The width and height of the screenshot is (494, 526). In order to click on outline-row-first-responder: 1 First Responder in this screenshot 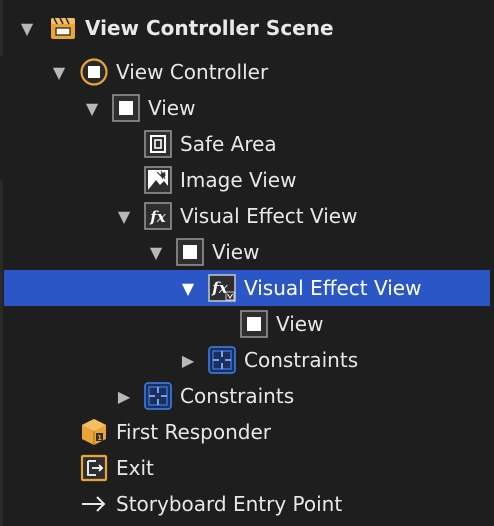, I will do `click(247, 432)`.